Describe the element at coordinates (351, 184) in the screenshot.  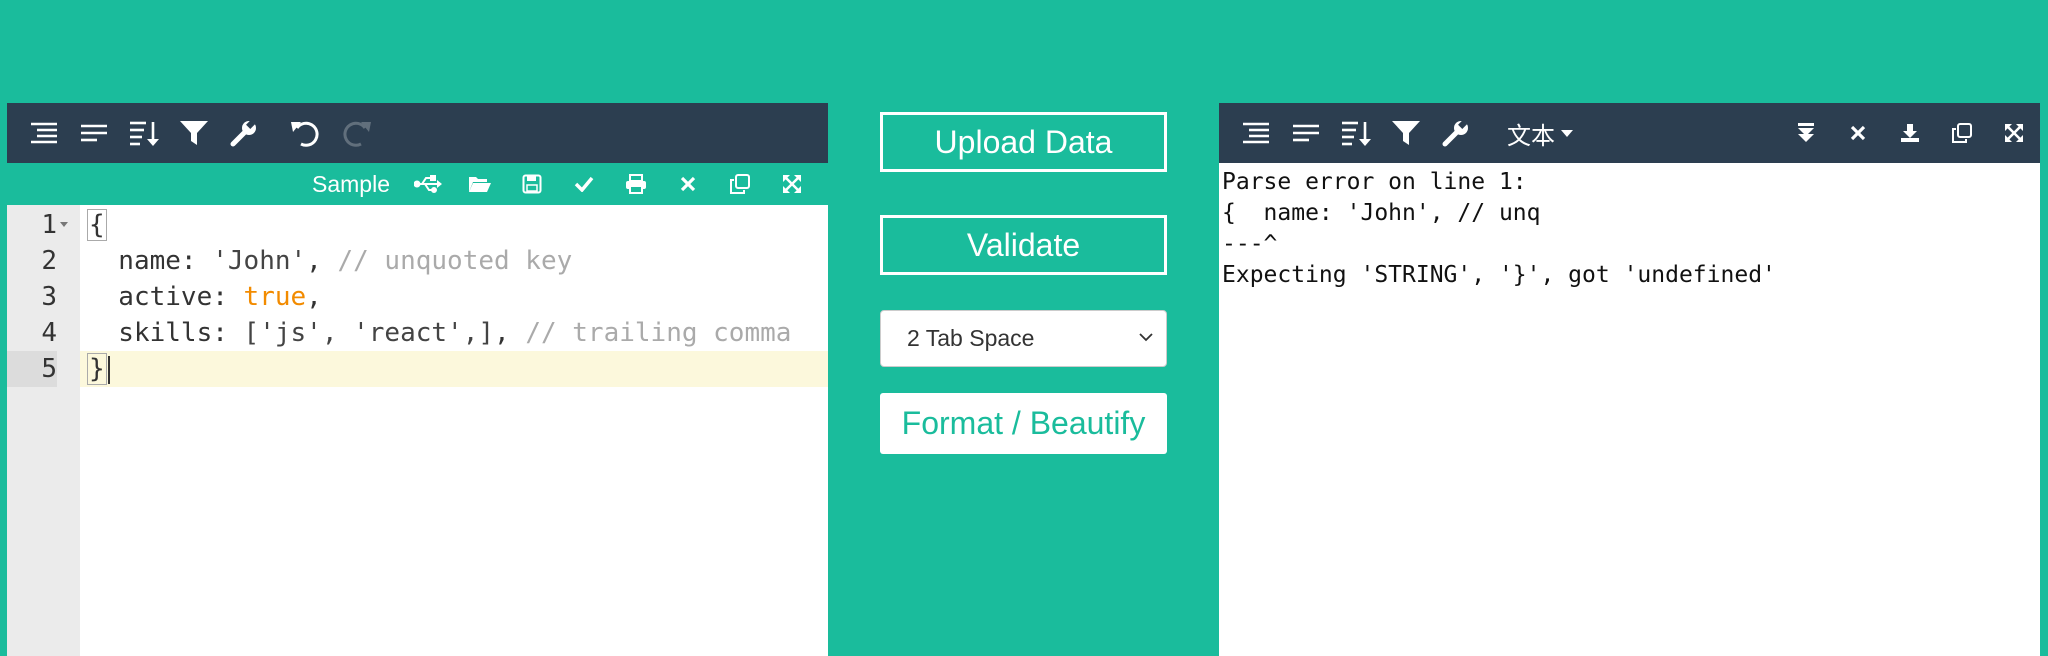
I see `sample-button: Sample` at that location.